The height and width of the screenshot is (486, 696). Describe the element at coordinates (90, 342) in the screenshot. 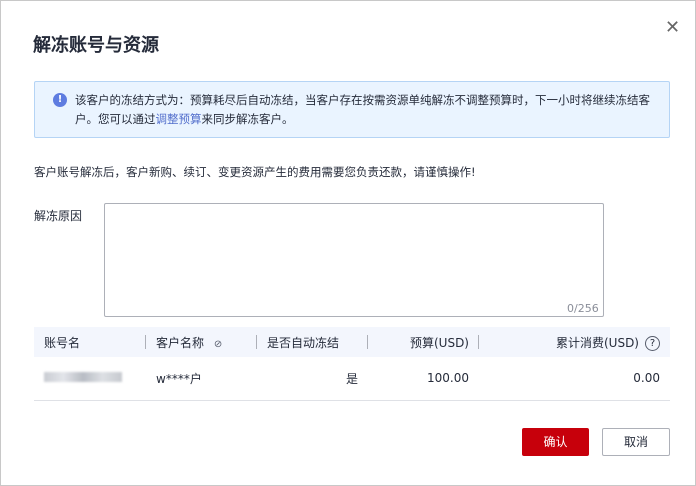

I see `header-account: 账号名` at that location.